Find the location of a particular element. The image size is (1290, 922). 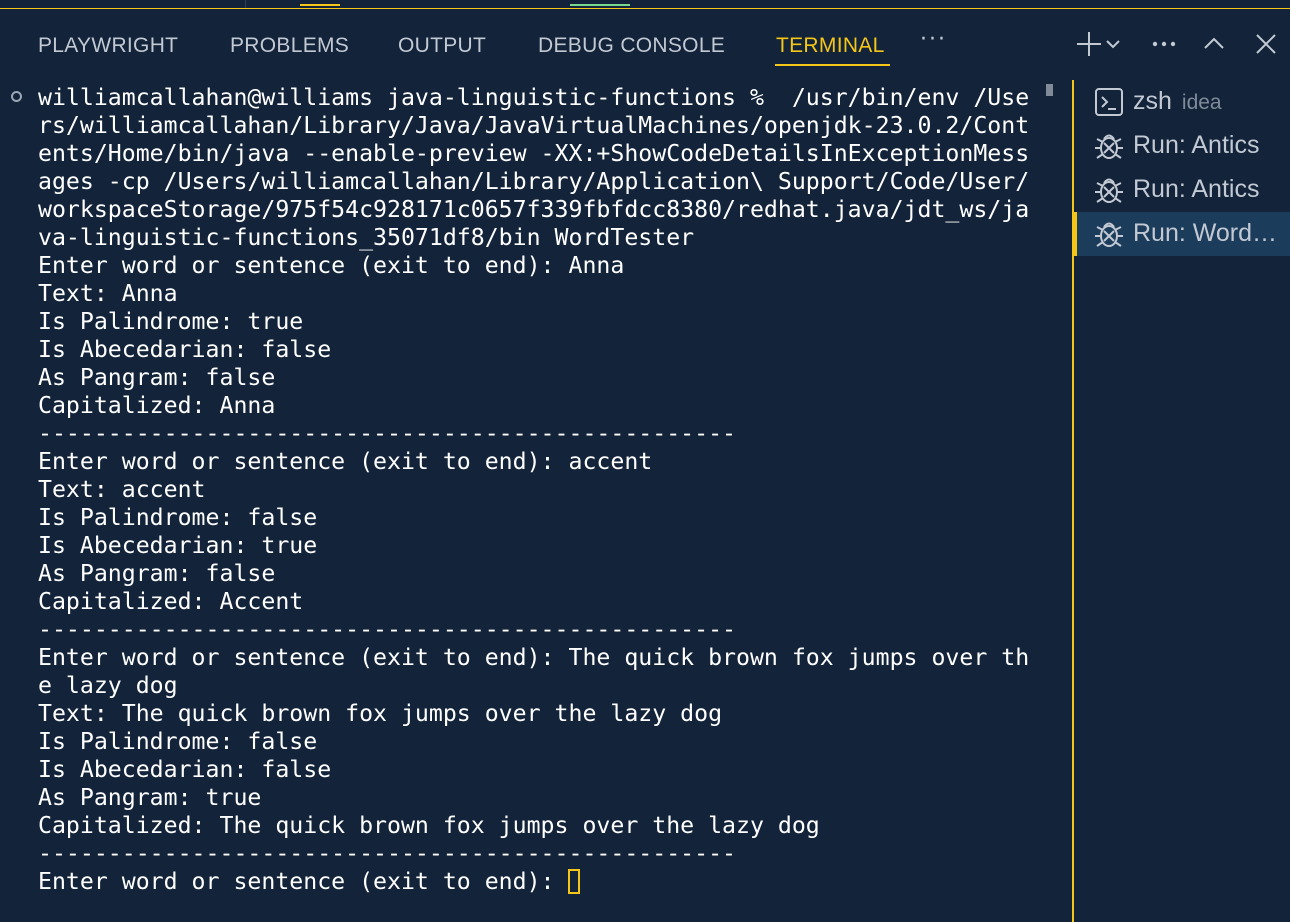

terminal-tab-sublabel: idea is located at coordinates (1201, 102).